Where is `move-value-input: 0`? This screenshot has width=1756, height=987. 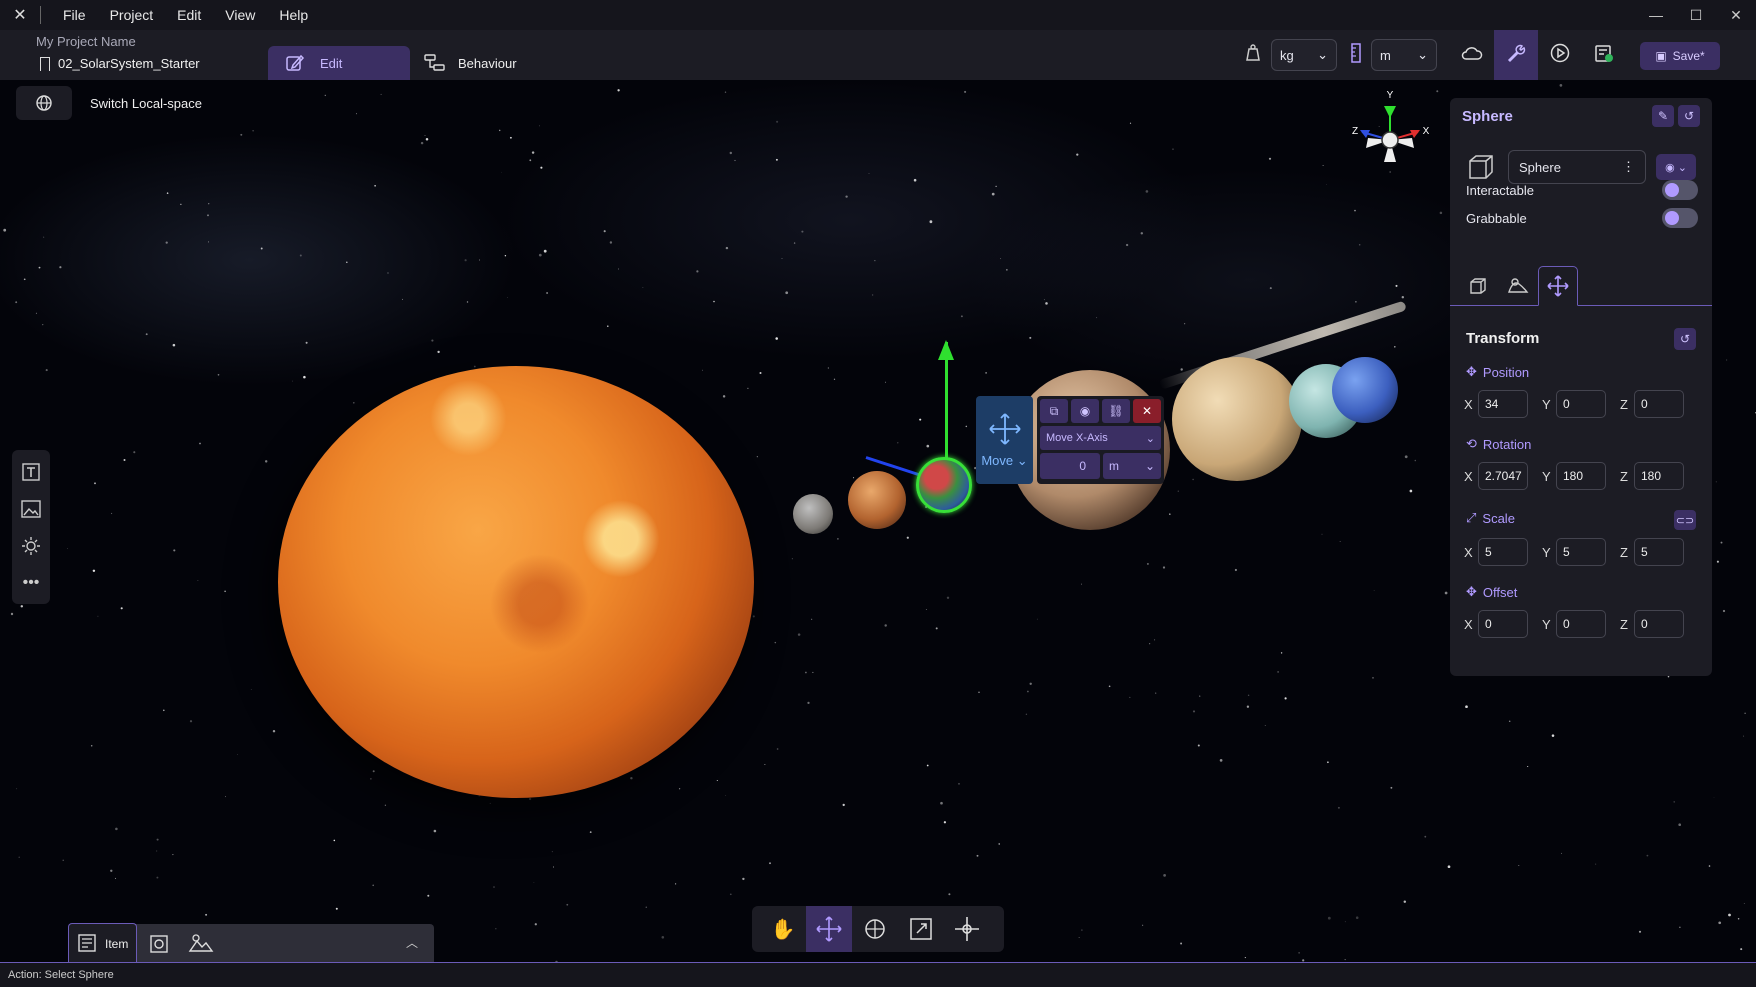 move-value-input: 0 is located at coordinates (1070, 466).